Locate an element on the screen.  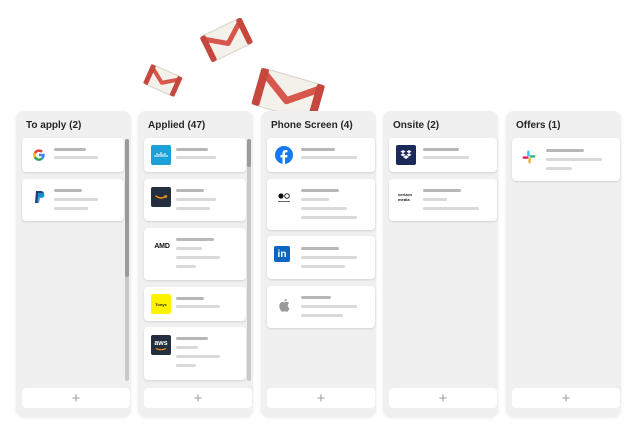
google-logo-icon is located at coordinates (39, 155).